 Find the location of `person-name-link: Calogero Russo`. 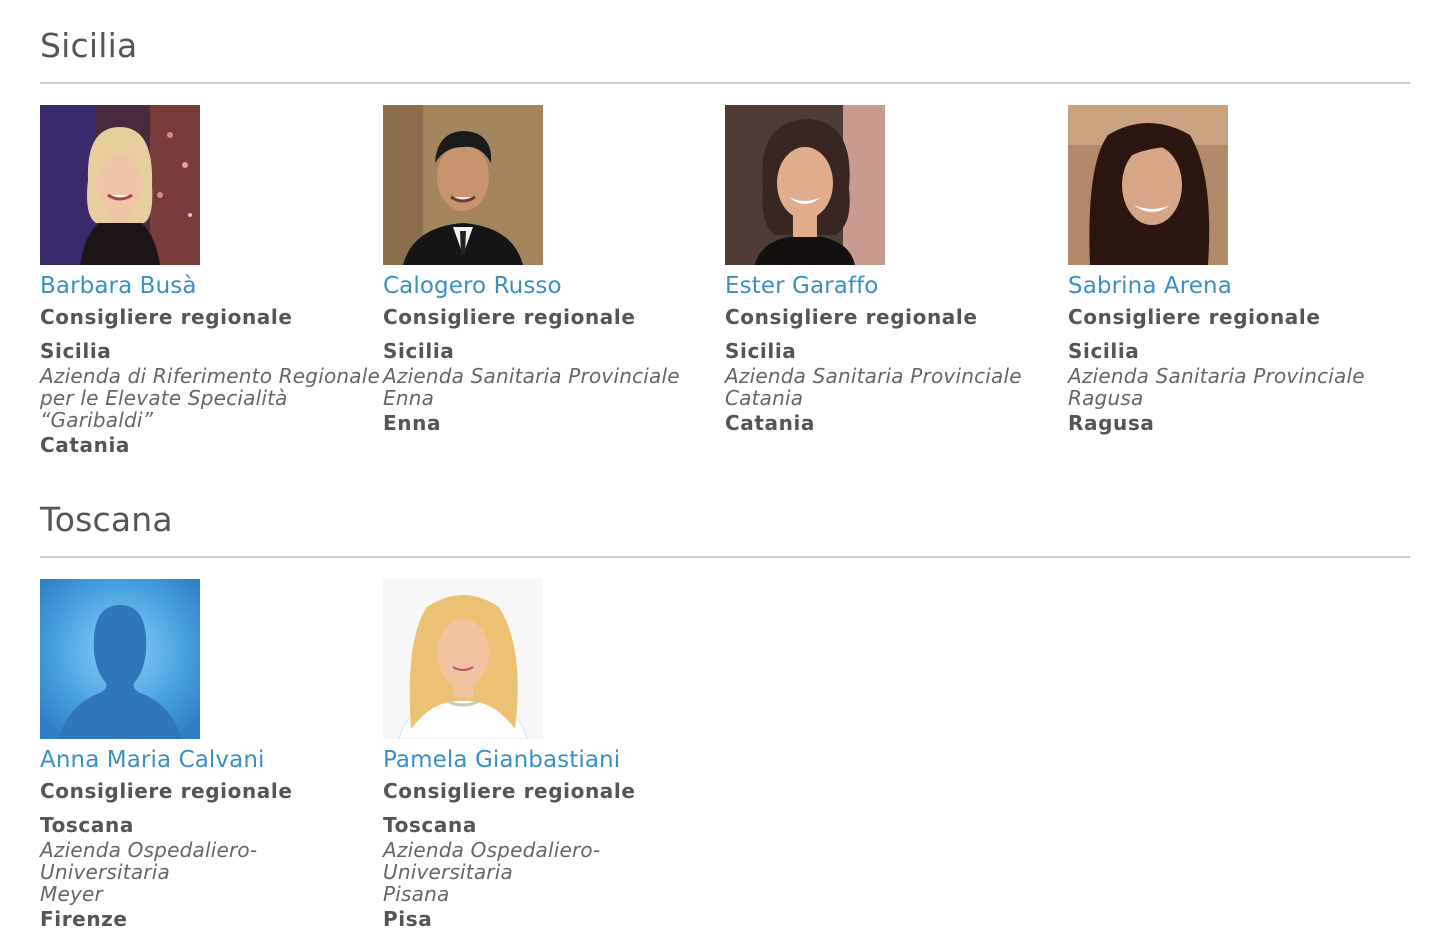

person-name-link: Calogero Russo is located at coordinates (553, 286).